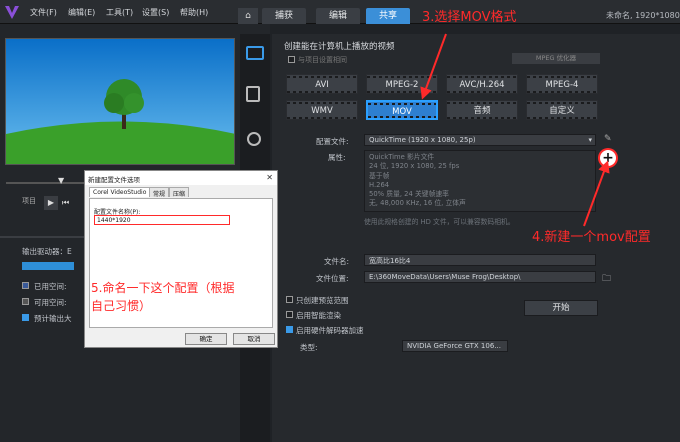 The height and width of the screenshot is (442, 680). I want to click on dialog-tab-general: 常规, so click(159, 192).